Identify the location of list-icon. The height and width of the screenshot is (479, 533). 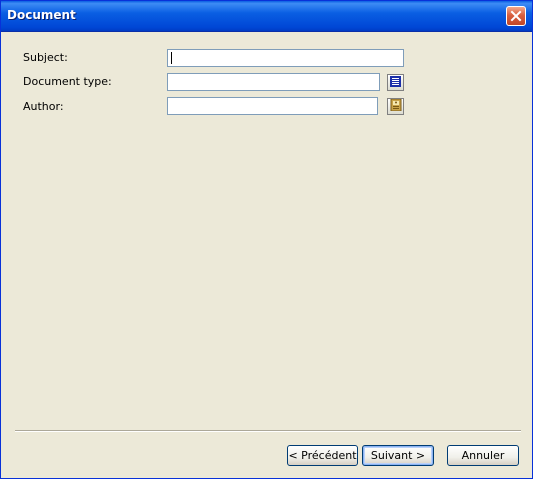
(395, 82).